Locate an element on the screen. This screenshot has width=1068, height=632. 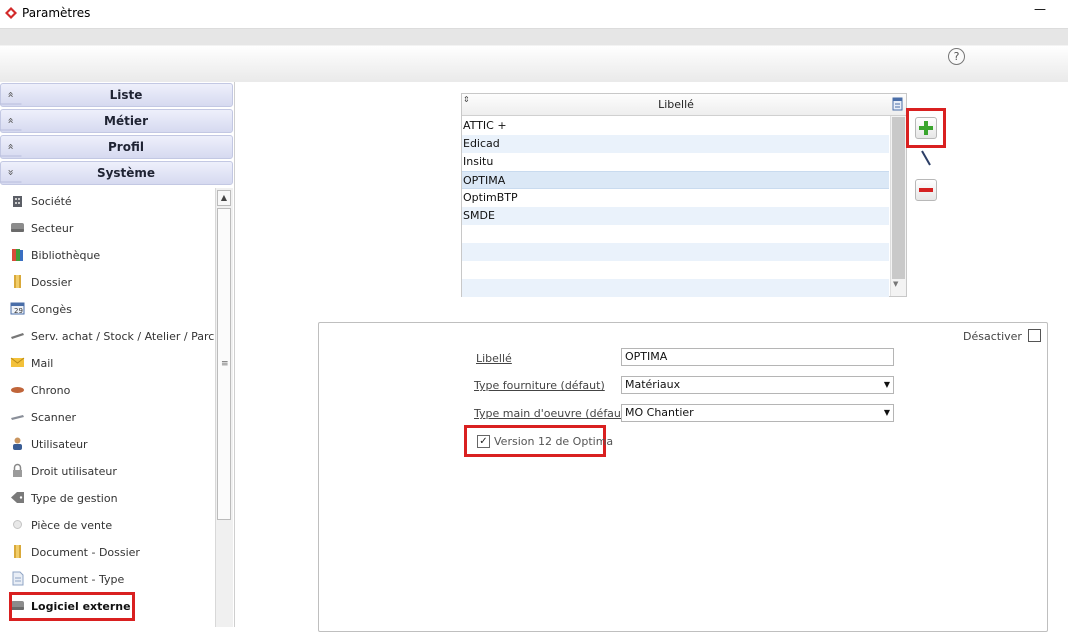
envelope-icon is located at coordinates (17, 362).